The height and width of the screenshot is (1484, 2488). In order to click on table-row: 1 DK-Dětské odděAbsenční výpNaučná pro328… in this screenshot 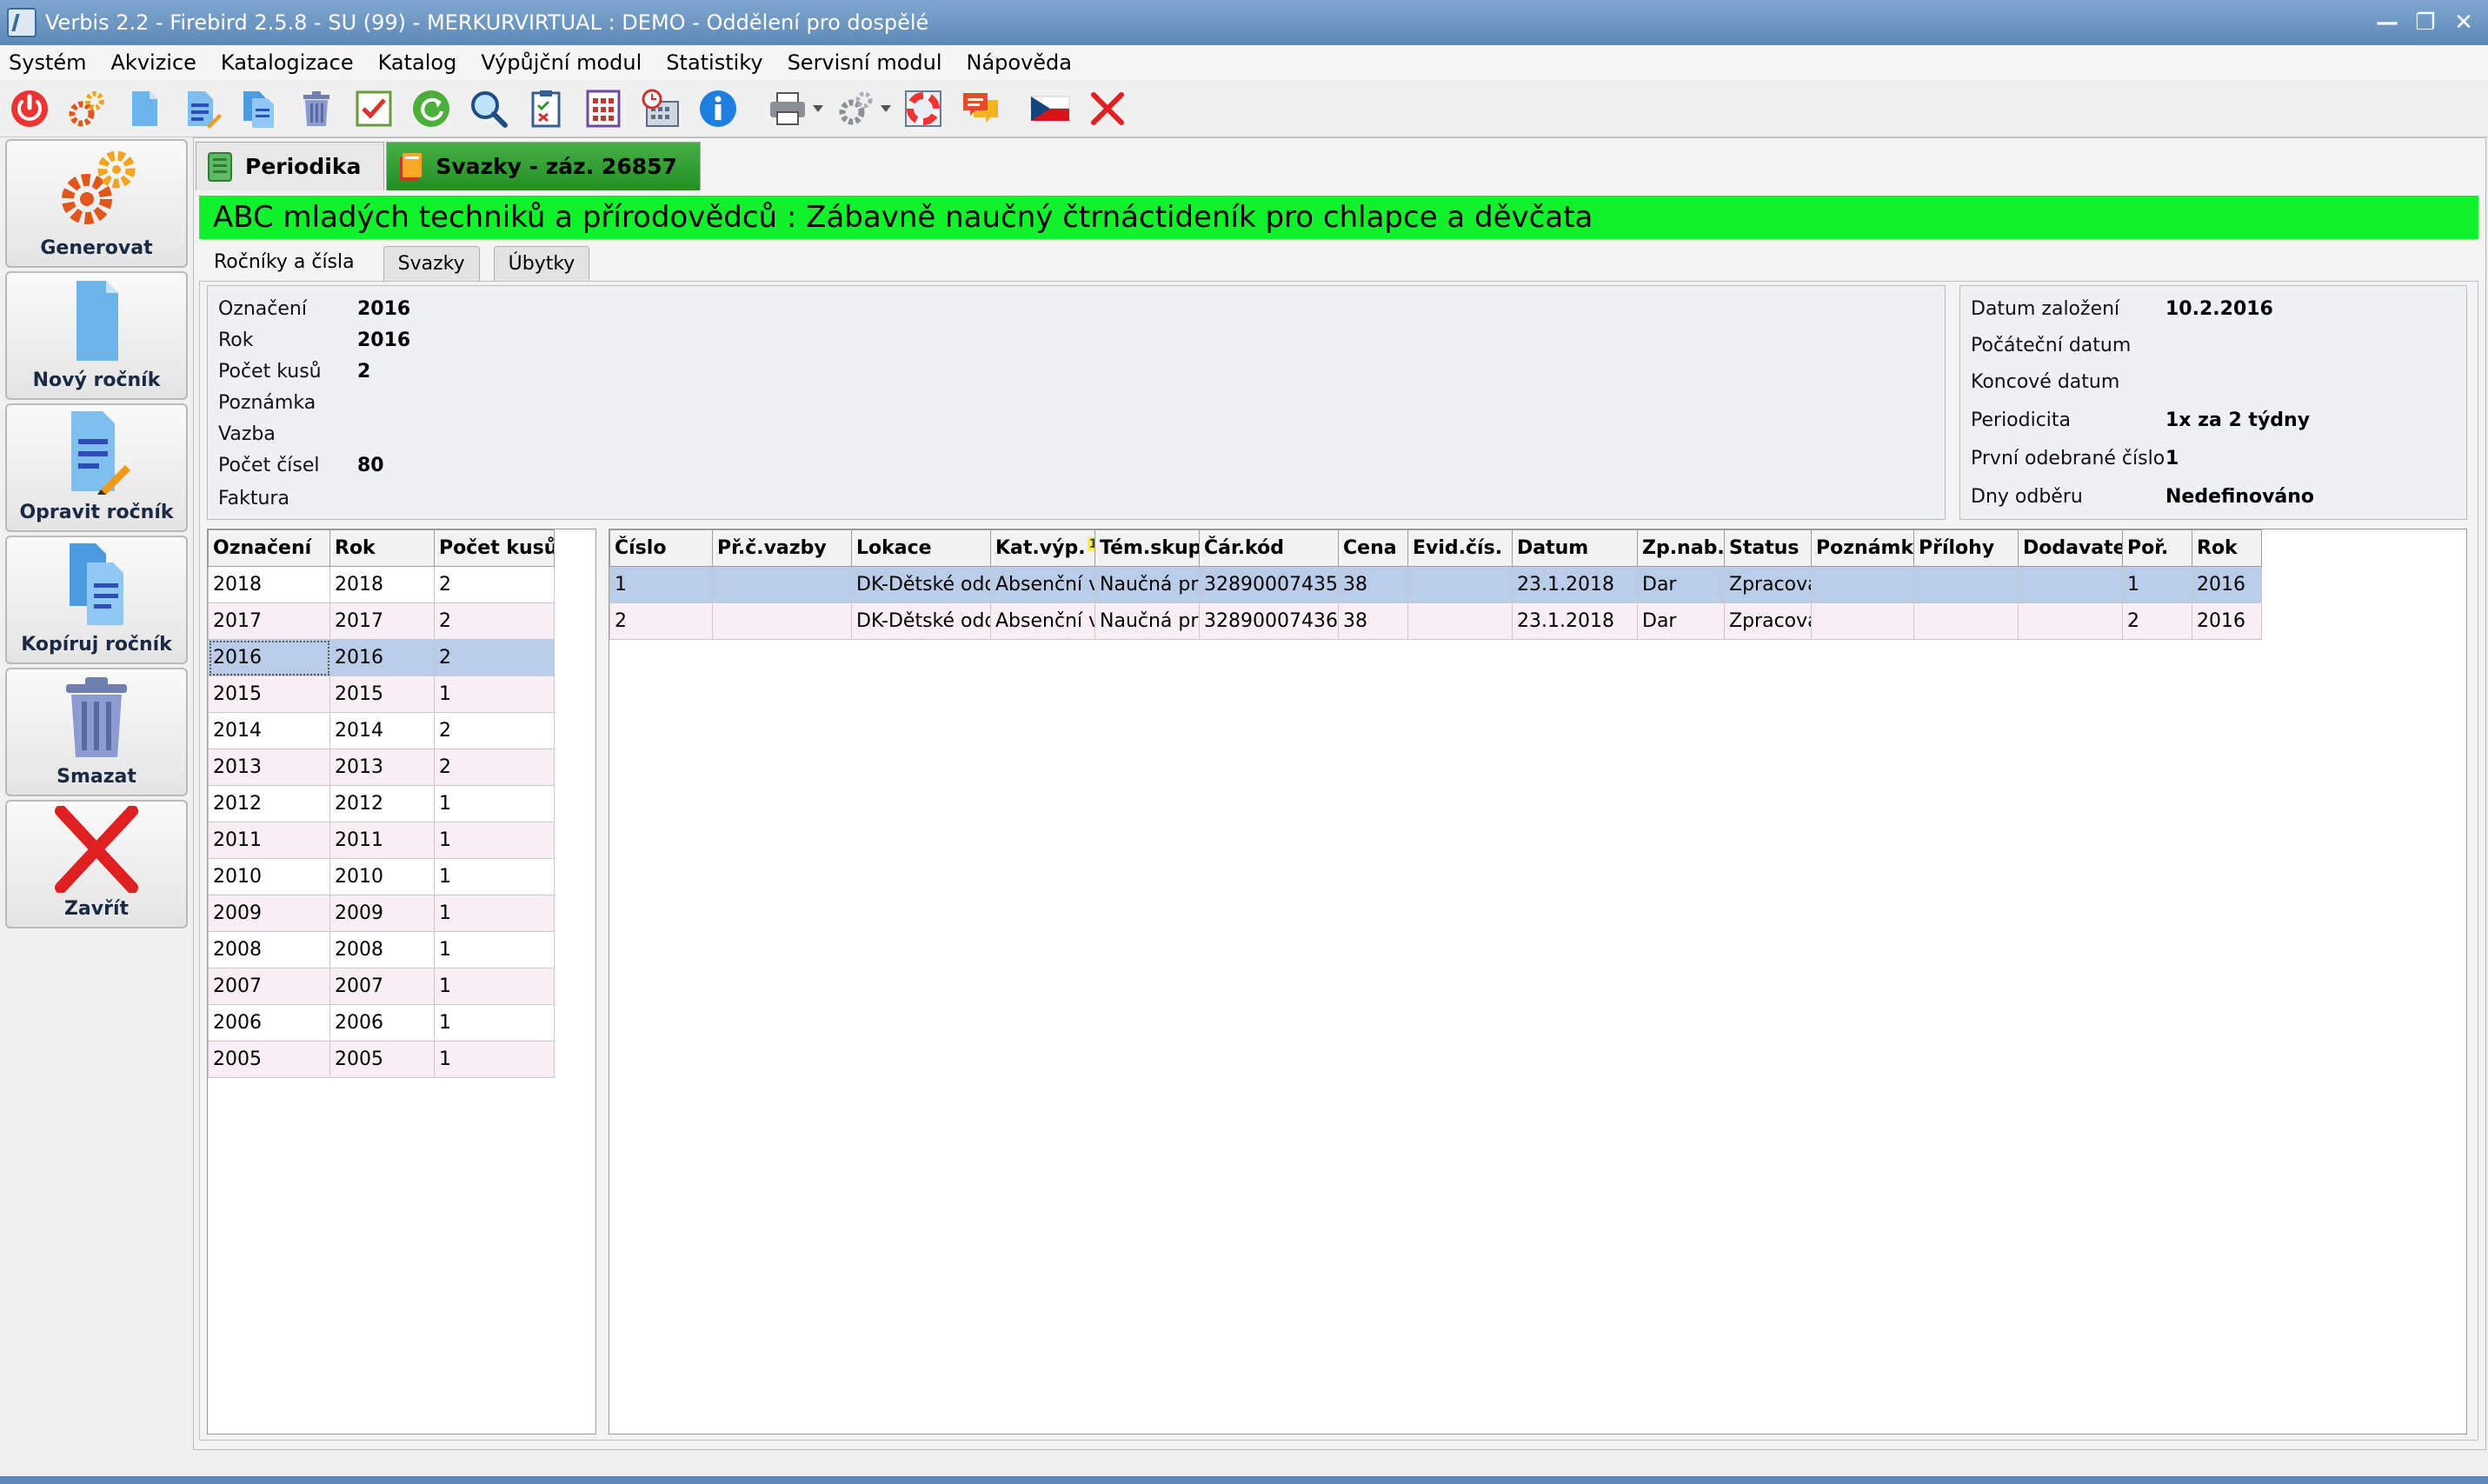, I will do `click(1435, 584)`.